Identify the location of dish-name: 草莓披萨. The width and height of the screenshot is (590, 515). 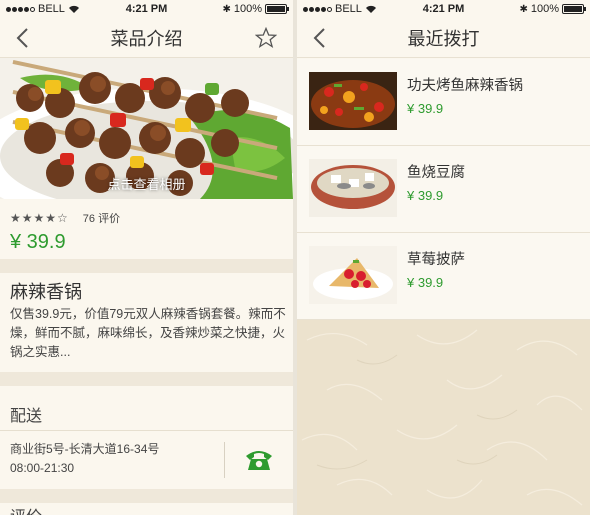
(436, 260).